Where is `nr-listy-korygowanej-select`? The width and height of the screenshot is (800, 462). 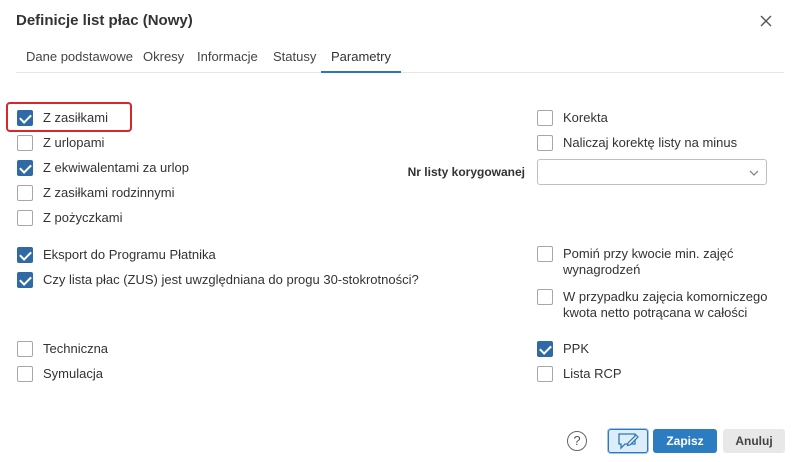
nr-listy-korygowanej-select is located at coordinates (652, 172).